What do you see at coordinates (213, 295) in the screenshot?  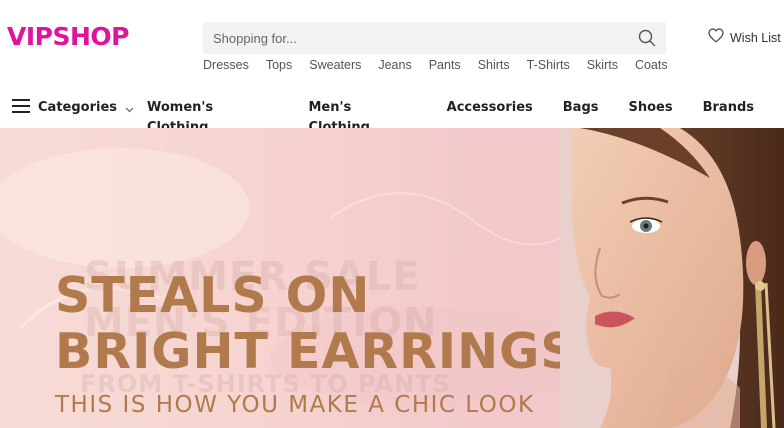 I see `banner-headline-line1: STEALS ON` at bounding box center [213, 295].